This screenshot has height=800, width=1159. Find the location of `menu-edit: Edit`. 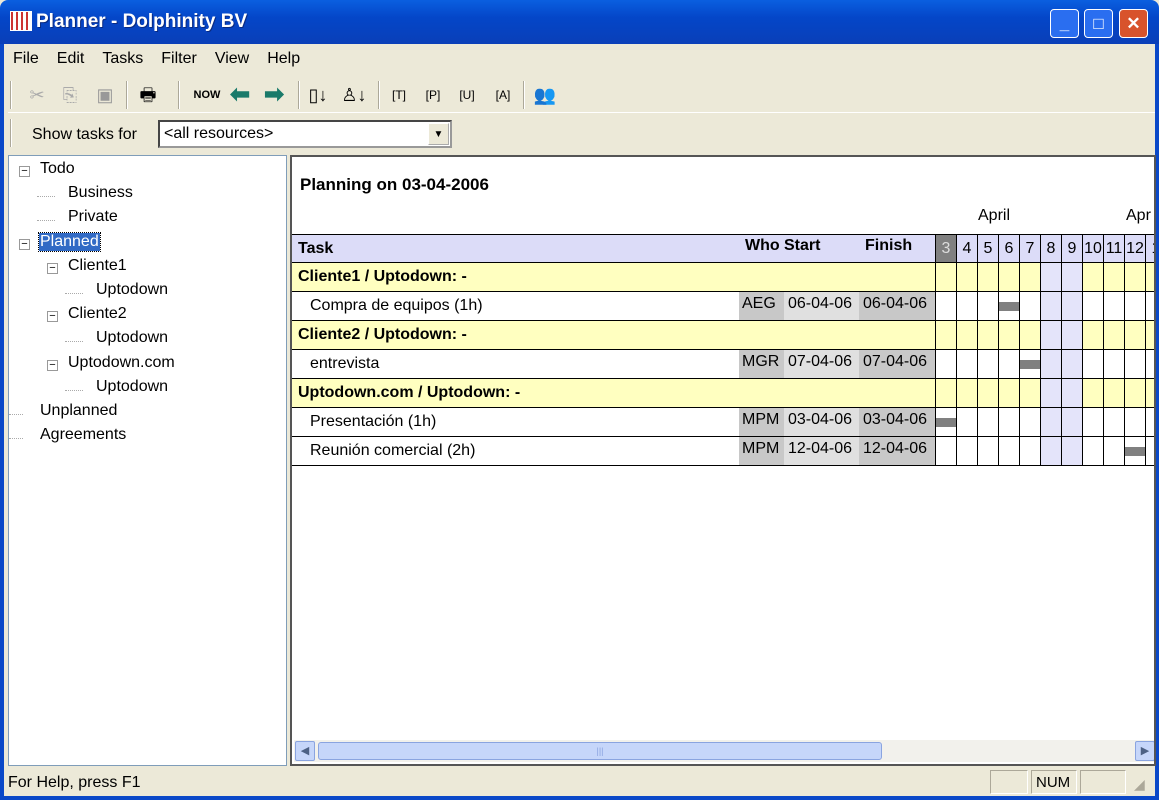

menu-edit: Edit is located at coordinates (71, 59).